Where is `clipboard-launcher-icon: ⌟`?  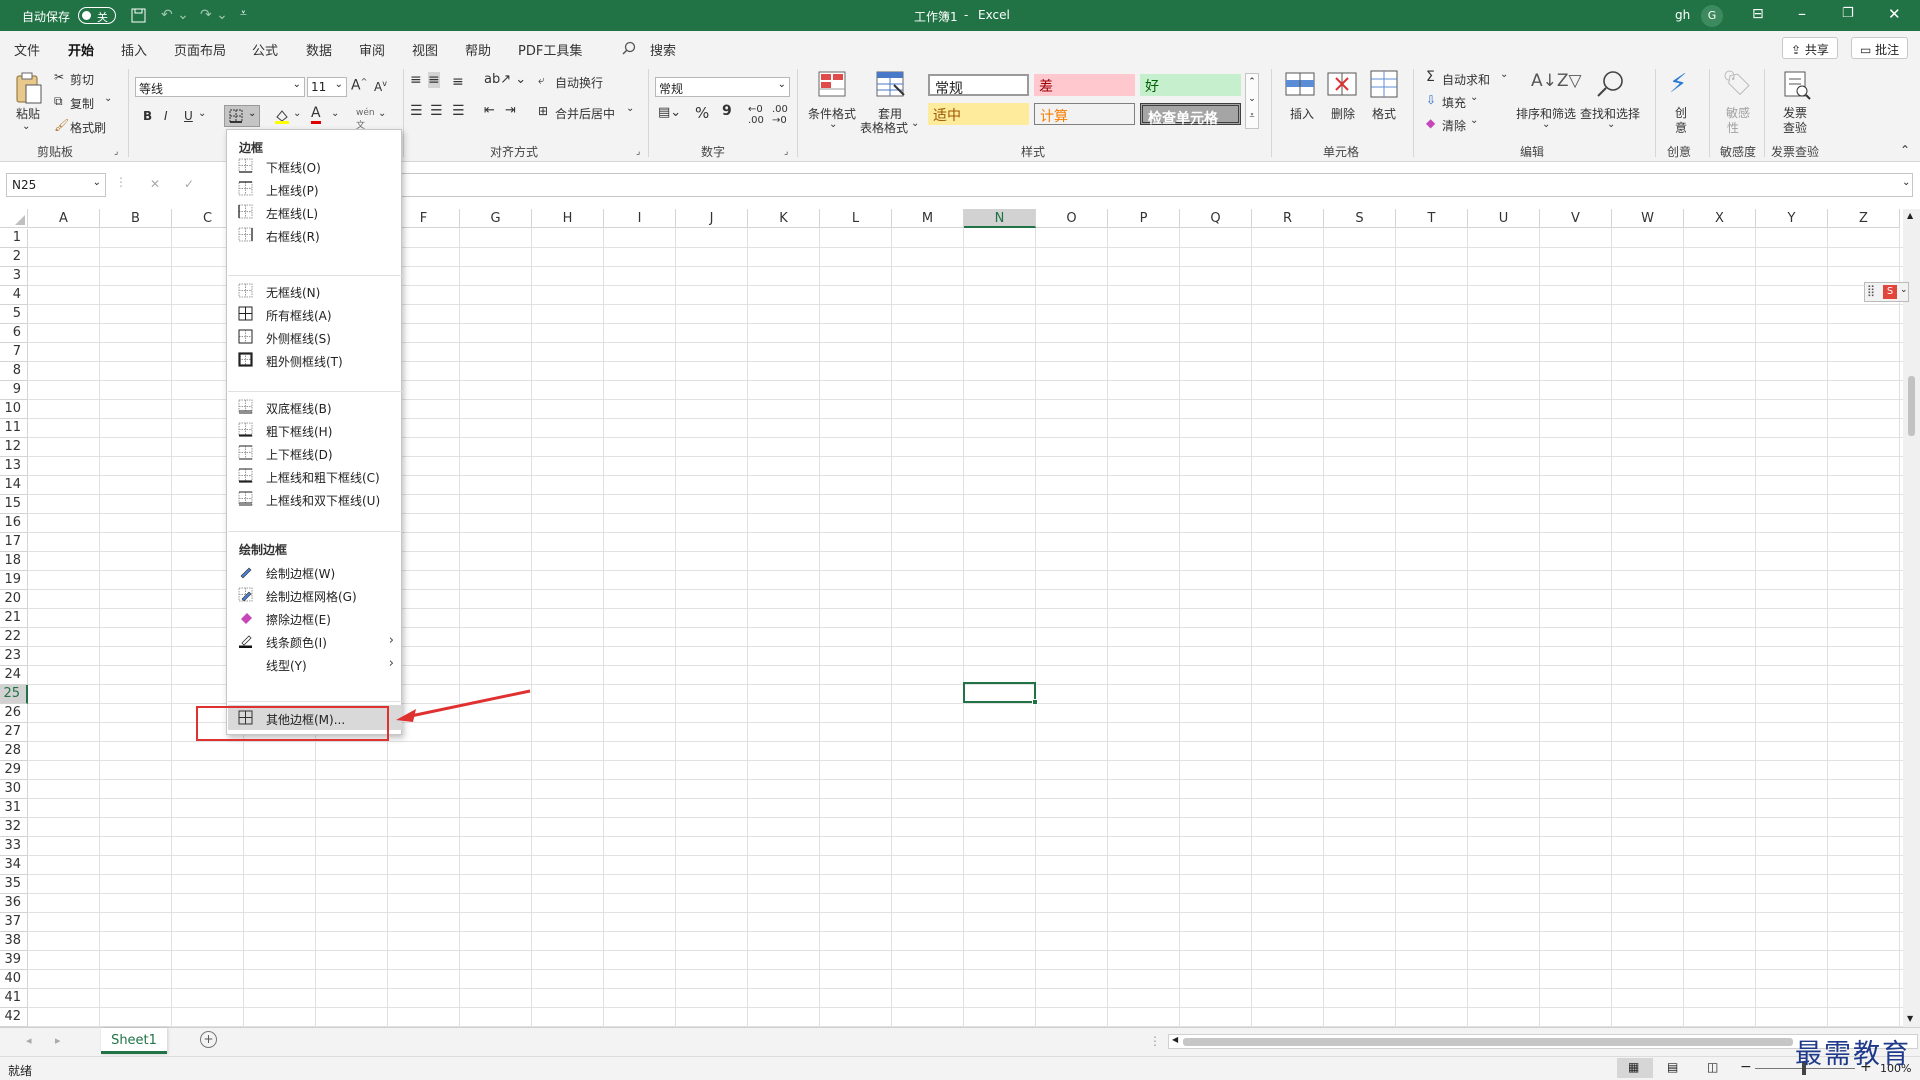
clipboard-launcher-icon: ⌟ is located at coordinates (116, 152).